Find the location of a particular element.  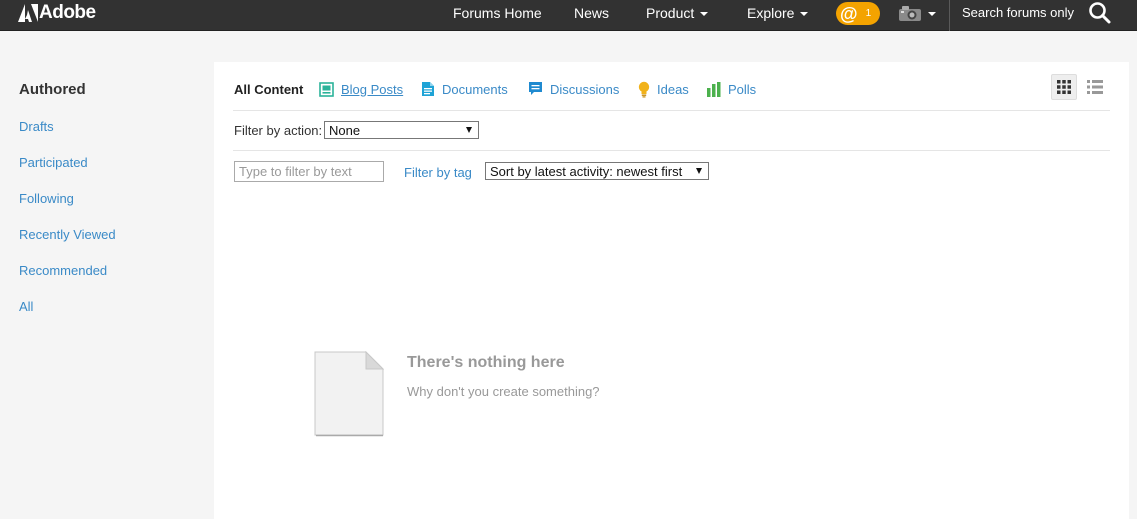

search-button is located at coordinates (1100, 15).